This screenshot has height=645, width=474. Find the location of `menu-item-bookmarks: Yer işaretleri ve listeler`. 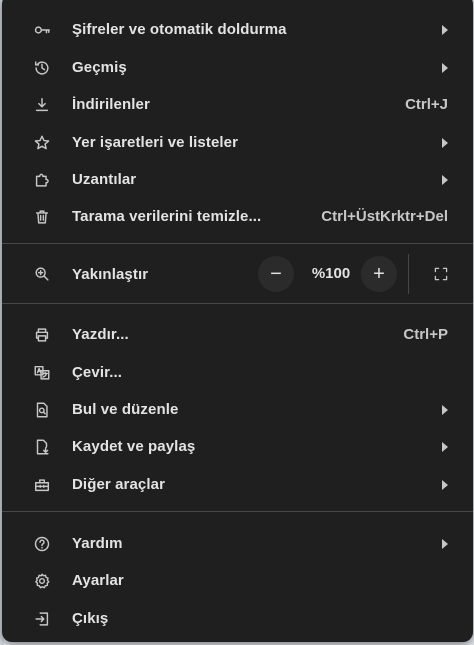

menu-item-bookmarks: Yer işaretleri ve listeler is located at coordinates (237, 142).